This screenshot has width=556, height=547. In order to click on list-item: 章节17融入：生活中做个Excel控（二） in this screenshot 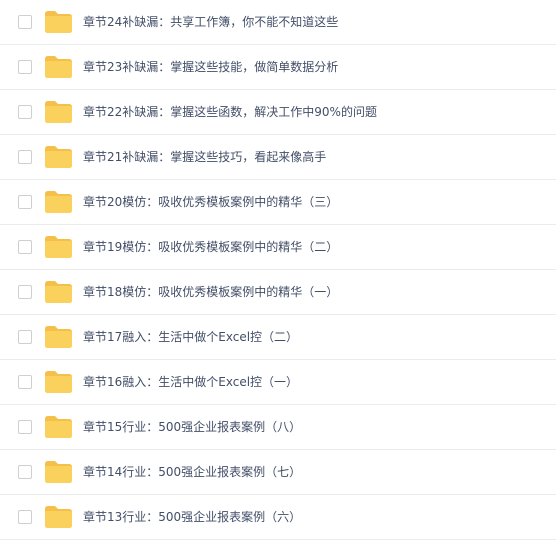, I will do `click(278, 337)`.